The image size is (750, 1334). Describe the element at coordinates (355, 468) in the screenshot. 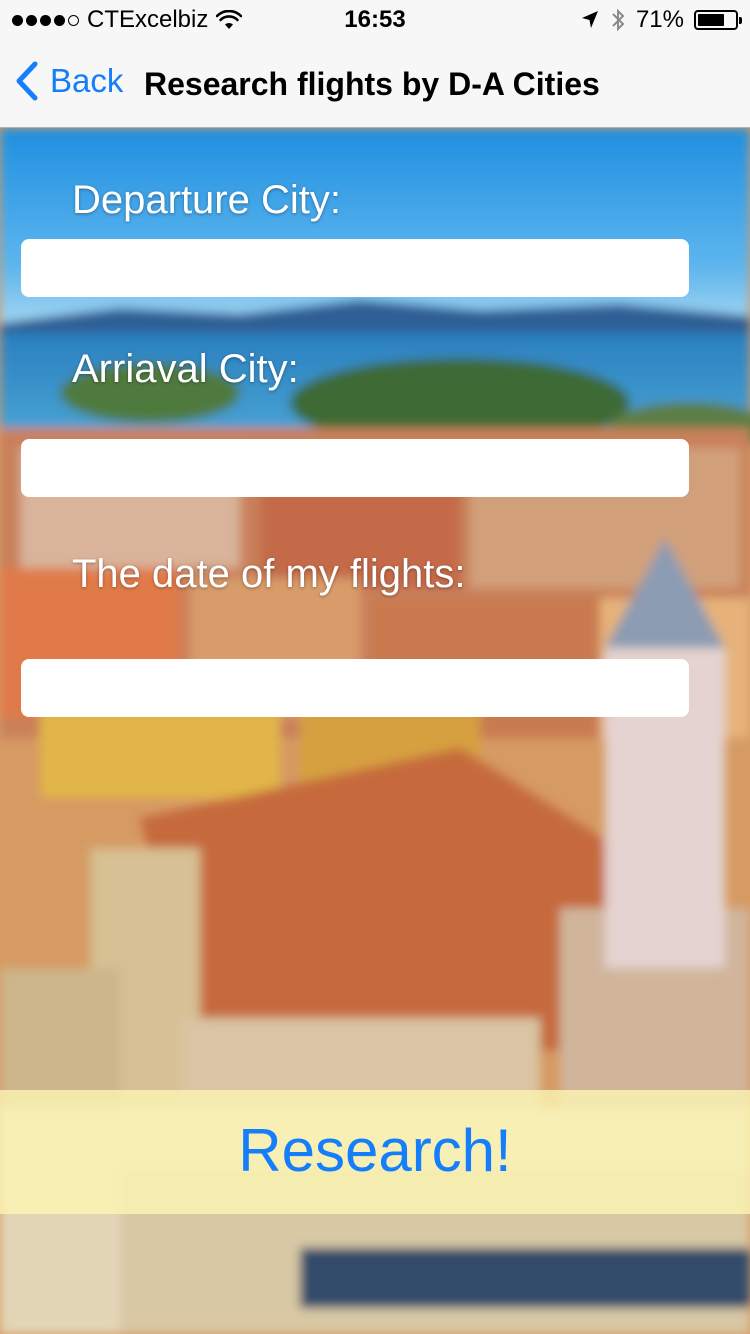

I see `arrival-city-input` at that location.